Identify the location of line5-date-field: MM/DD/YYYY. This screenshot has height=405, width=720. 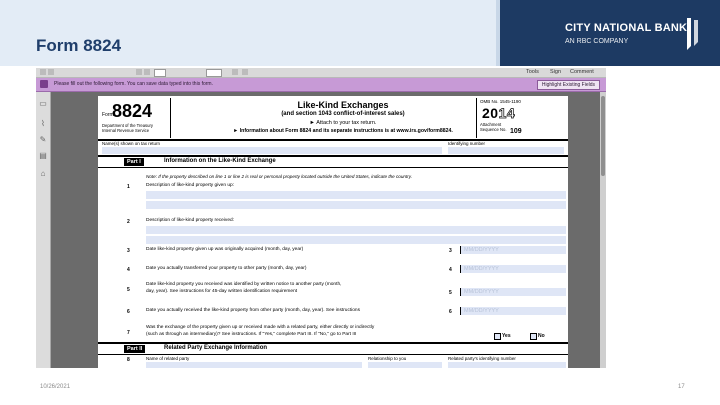
(513, 292).